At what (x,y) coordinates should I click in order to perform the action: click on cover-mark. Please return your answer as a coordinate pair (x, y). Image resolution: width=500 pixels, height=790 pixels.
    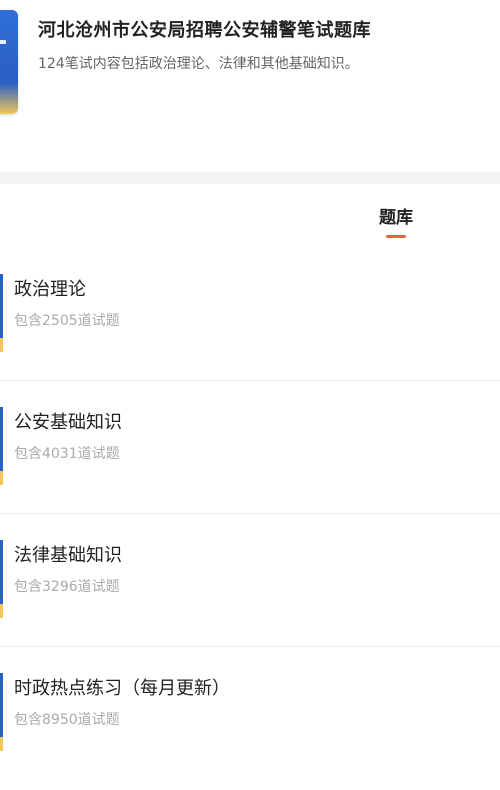
    Looking at the image, I should click on (3, 42).